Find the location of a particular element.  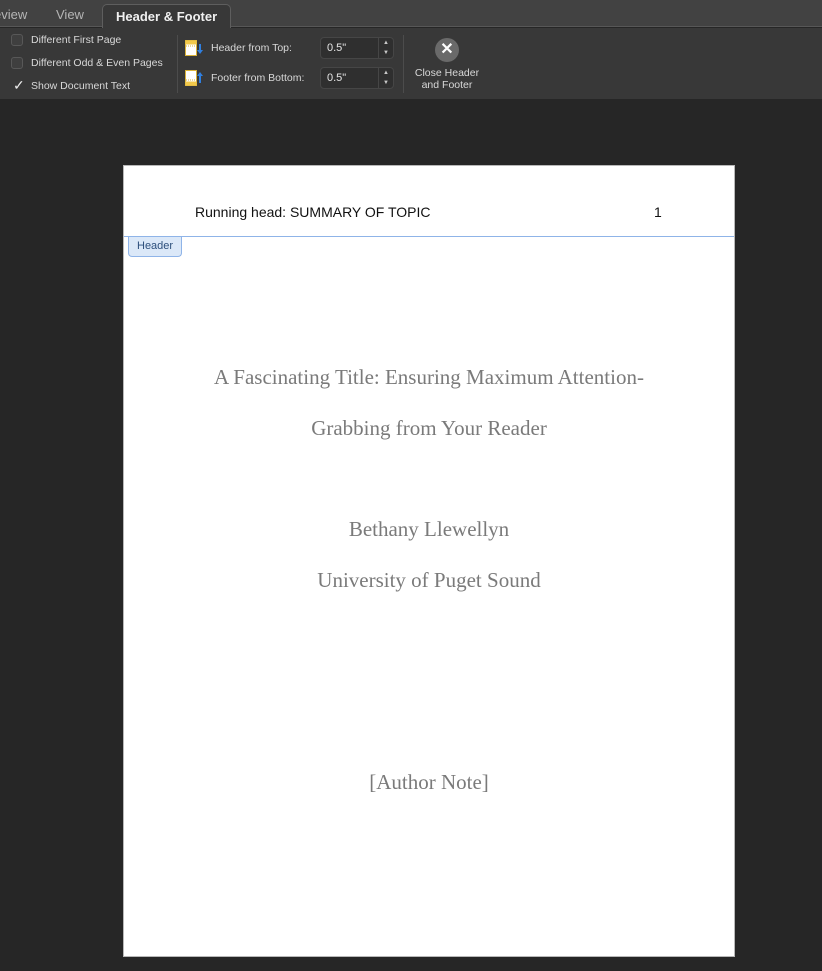

footer-from-bottom-value: 0.5" is located at coordinates (336, 78).